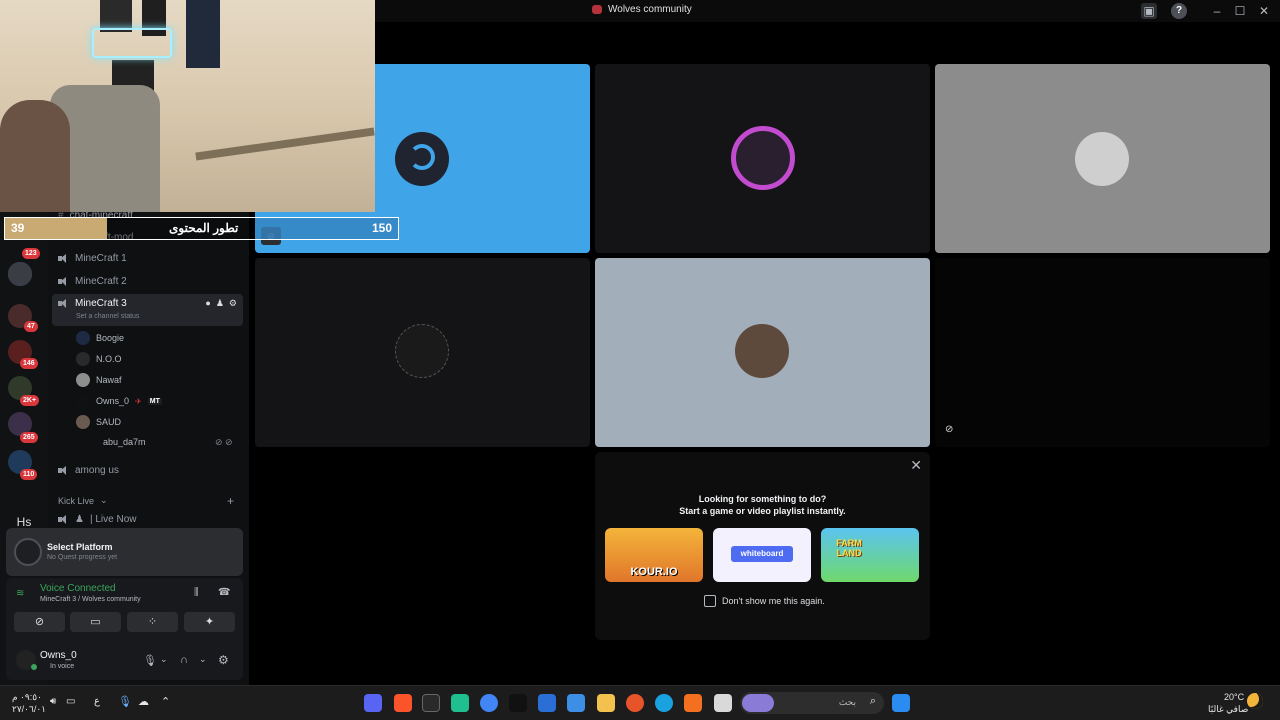 The image size is (1280, 720). What do you see at coordinates (220, 303) in the screenshot?
I see `invite-icon: ♟` at bounding box center [220, 303].